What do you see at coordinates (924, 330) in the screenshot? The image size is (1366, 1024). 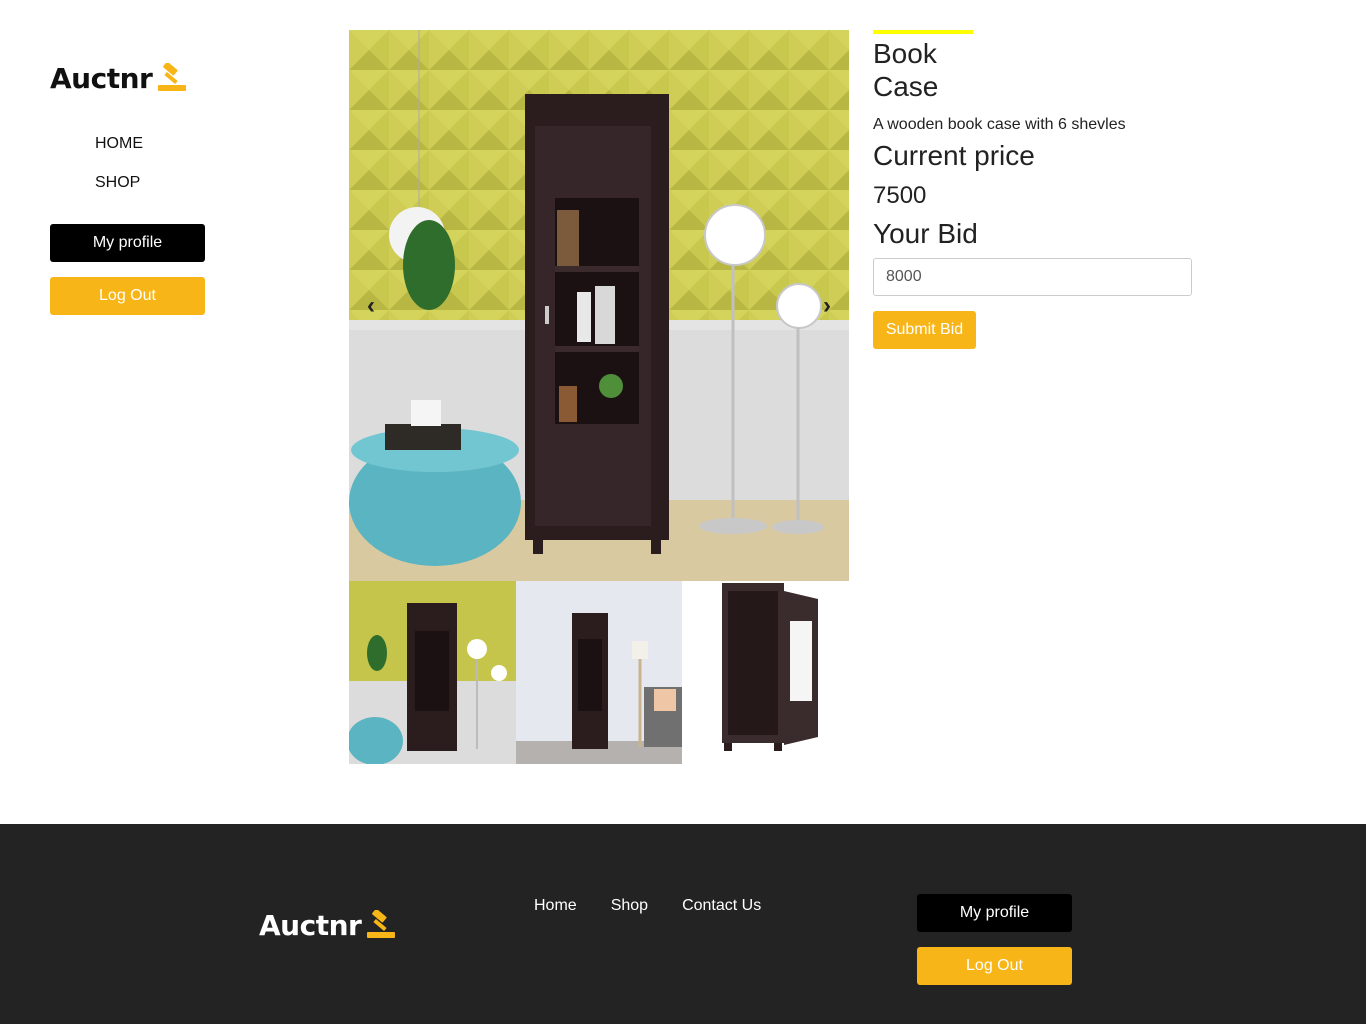 I see `submit-bid-button: Submit Bid` at bounding box center [924, 330].